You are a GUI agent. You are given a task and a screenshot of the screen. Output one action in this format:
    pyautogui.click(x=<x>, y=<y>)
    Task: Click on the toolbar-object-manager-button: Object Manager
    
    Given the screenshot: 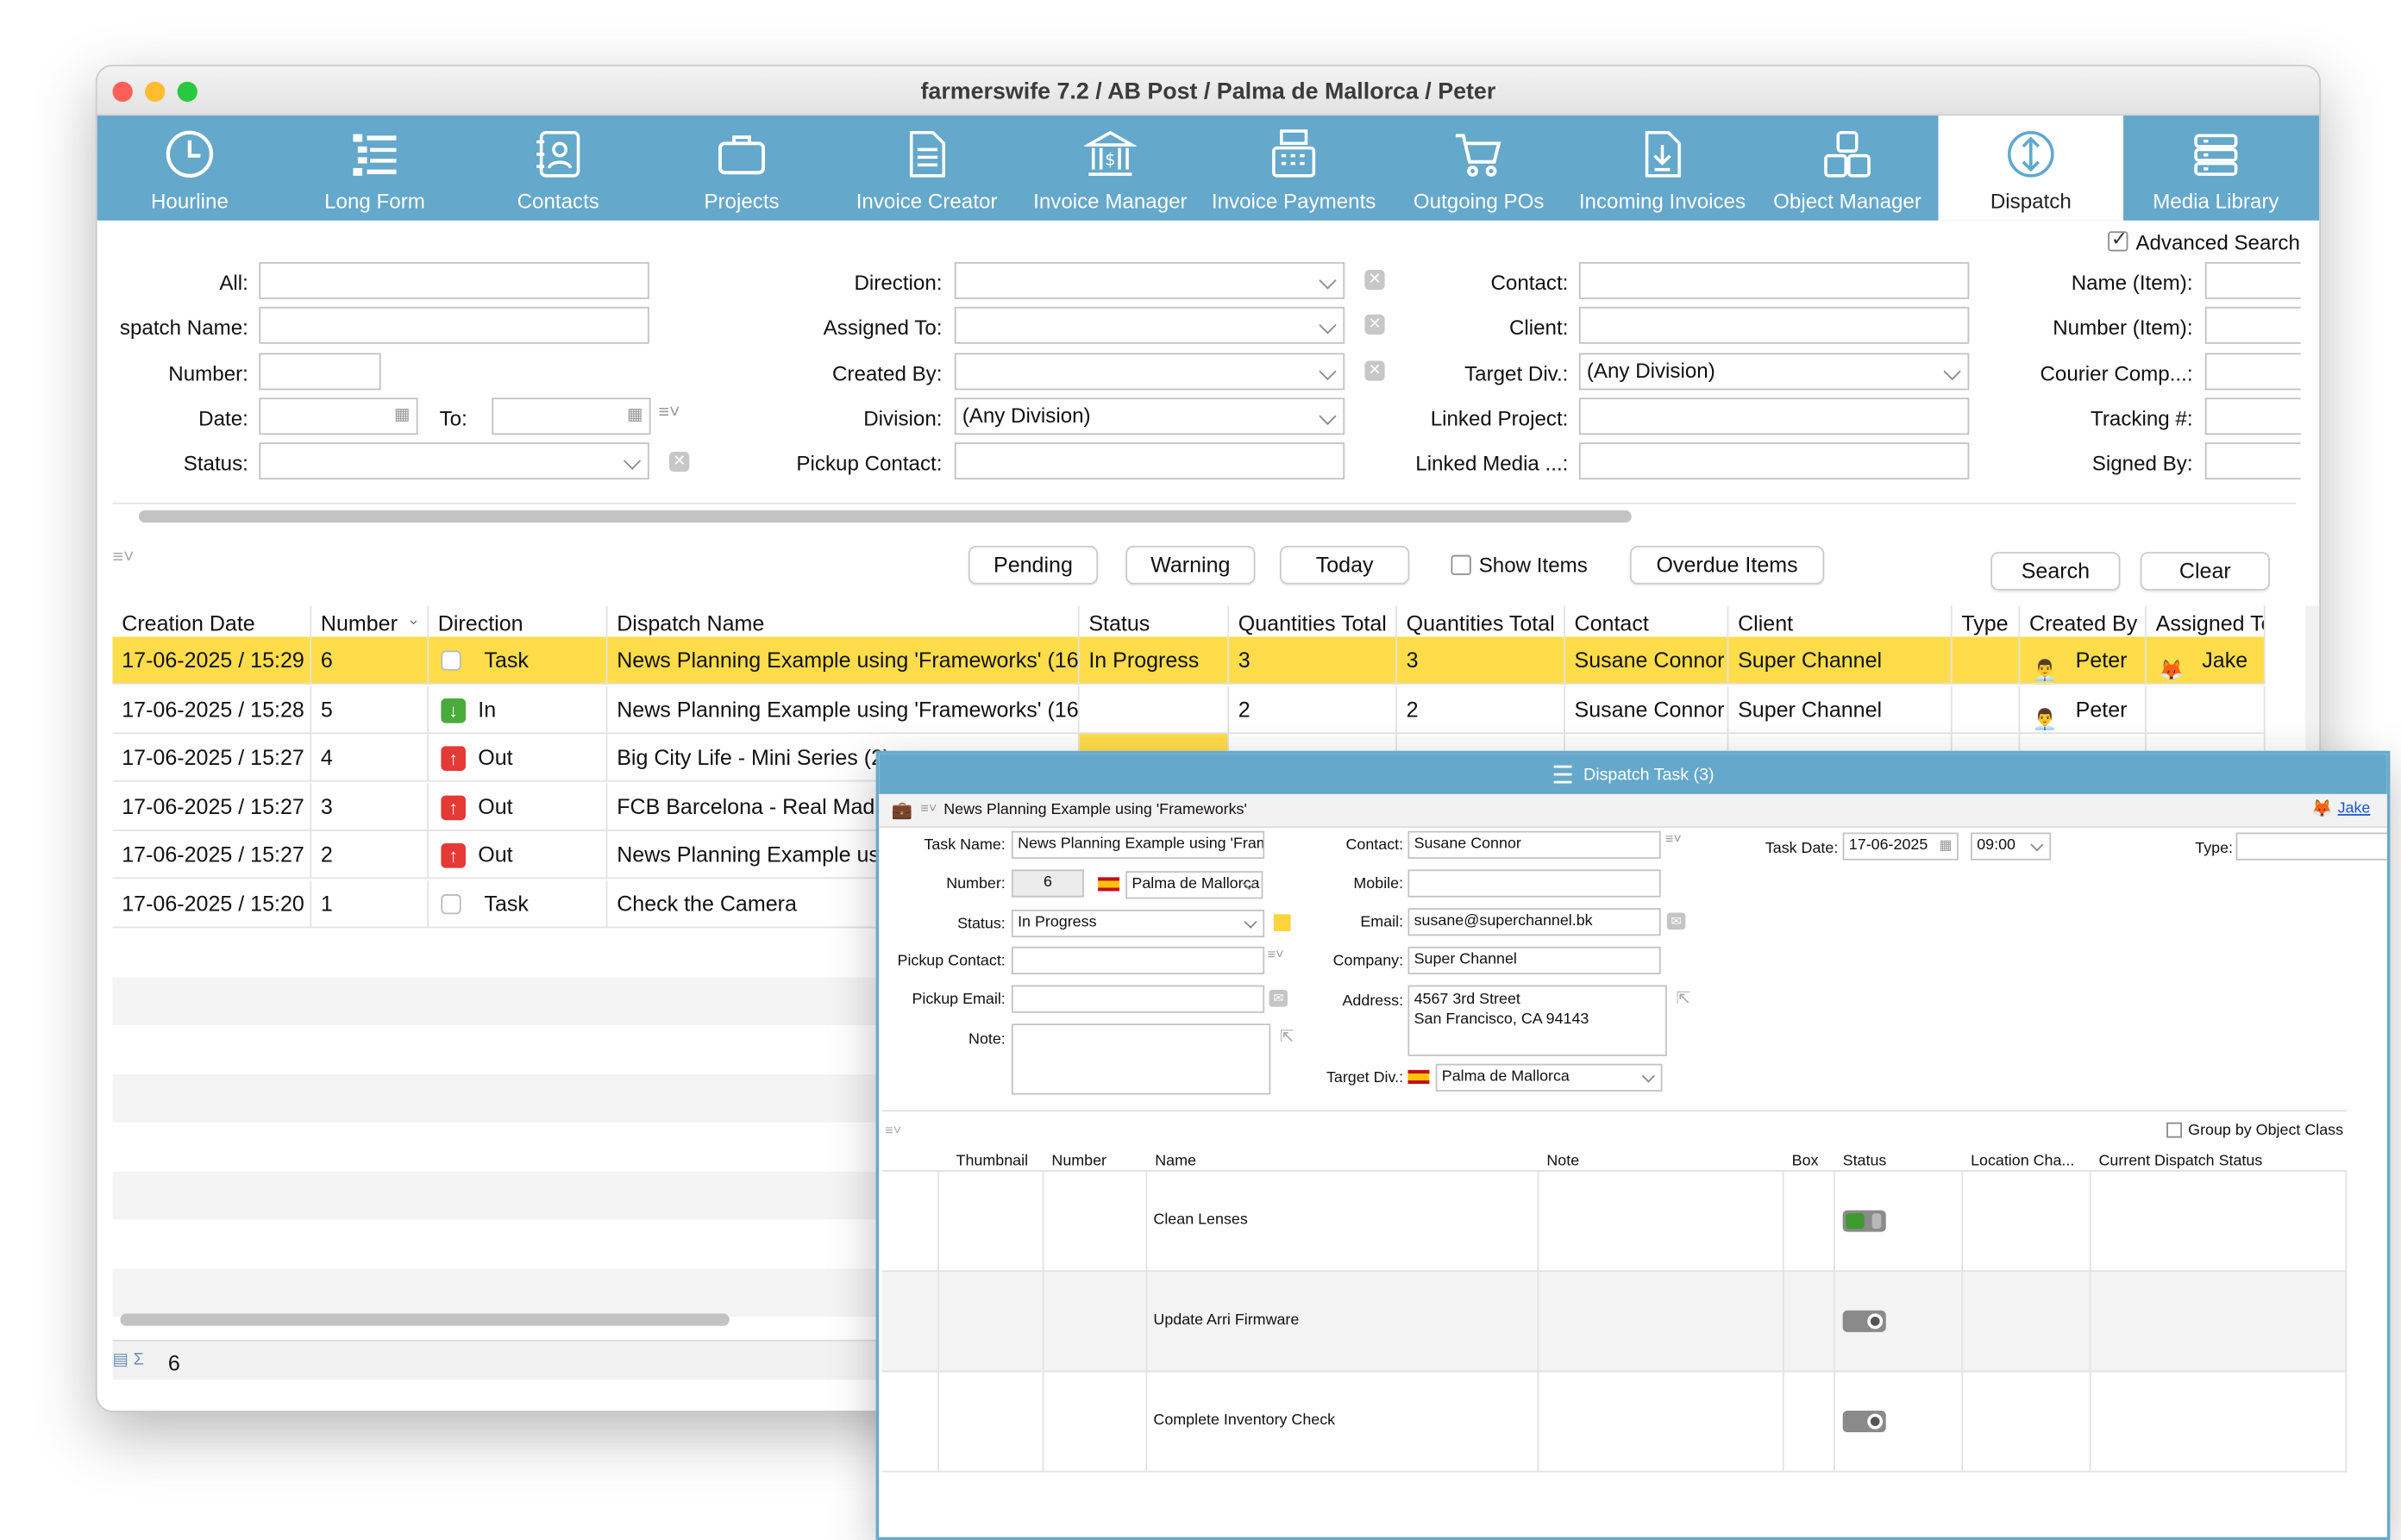 What is the action you would take?
    pyautogui.click(x=1847, y=169)
    